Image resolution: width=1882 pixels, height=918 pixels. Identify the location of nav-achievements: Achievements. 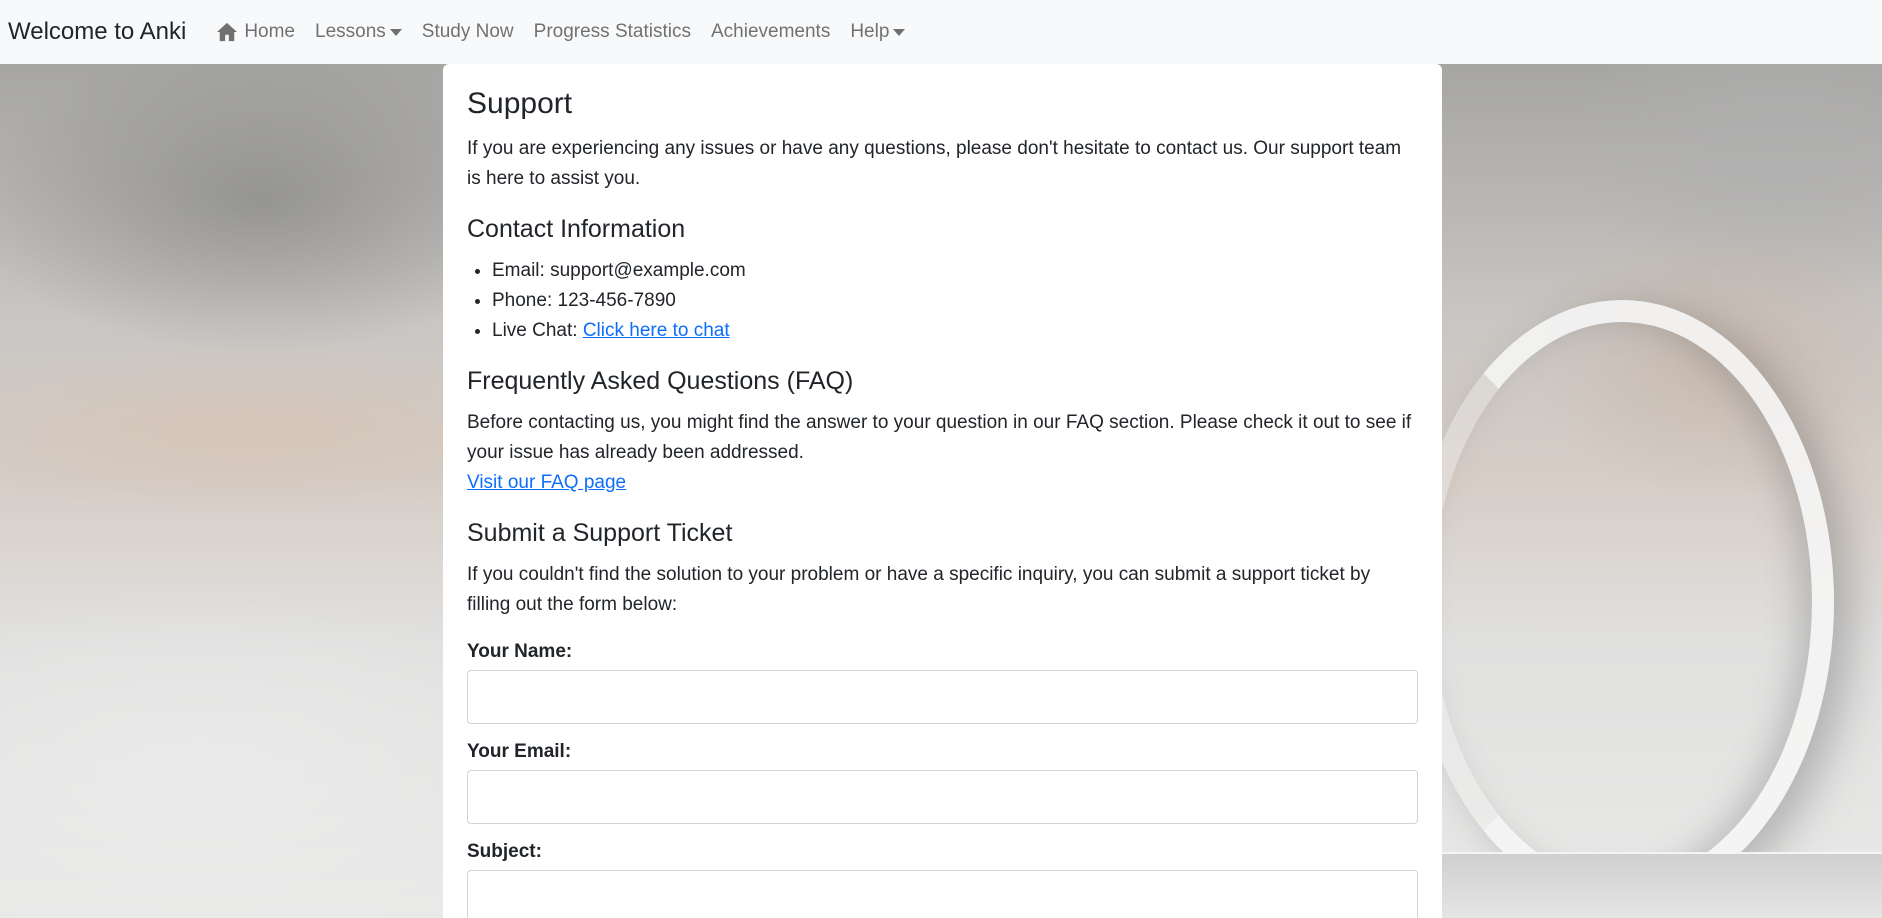
(770, 32).